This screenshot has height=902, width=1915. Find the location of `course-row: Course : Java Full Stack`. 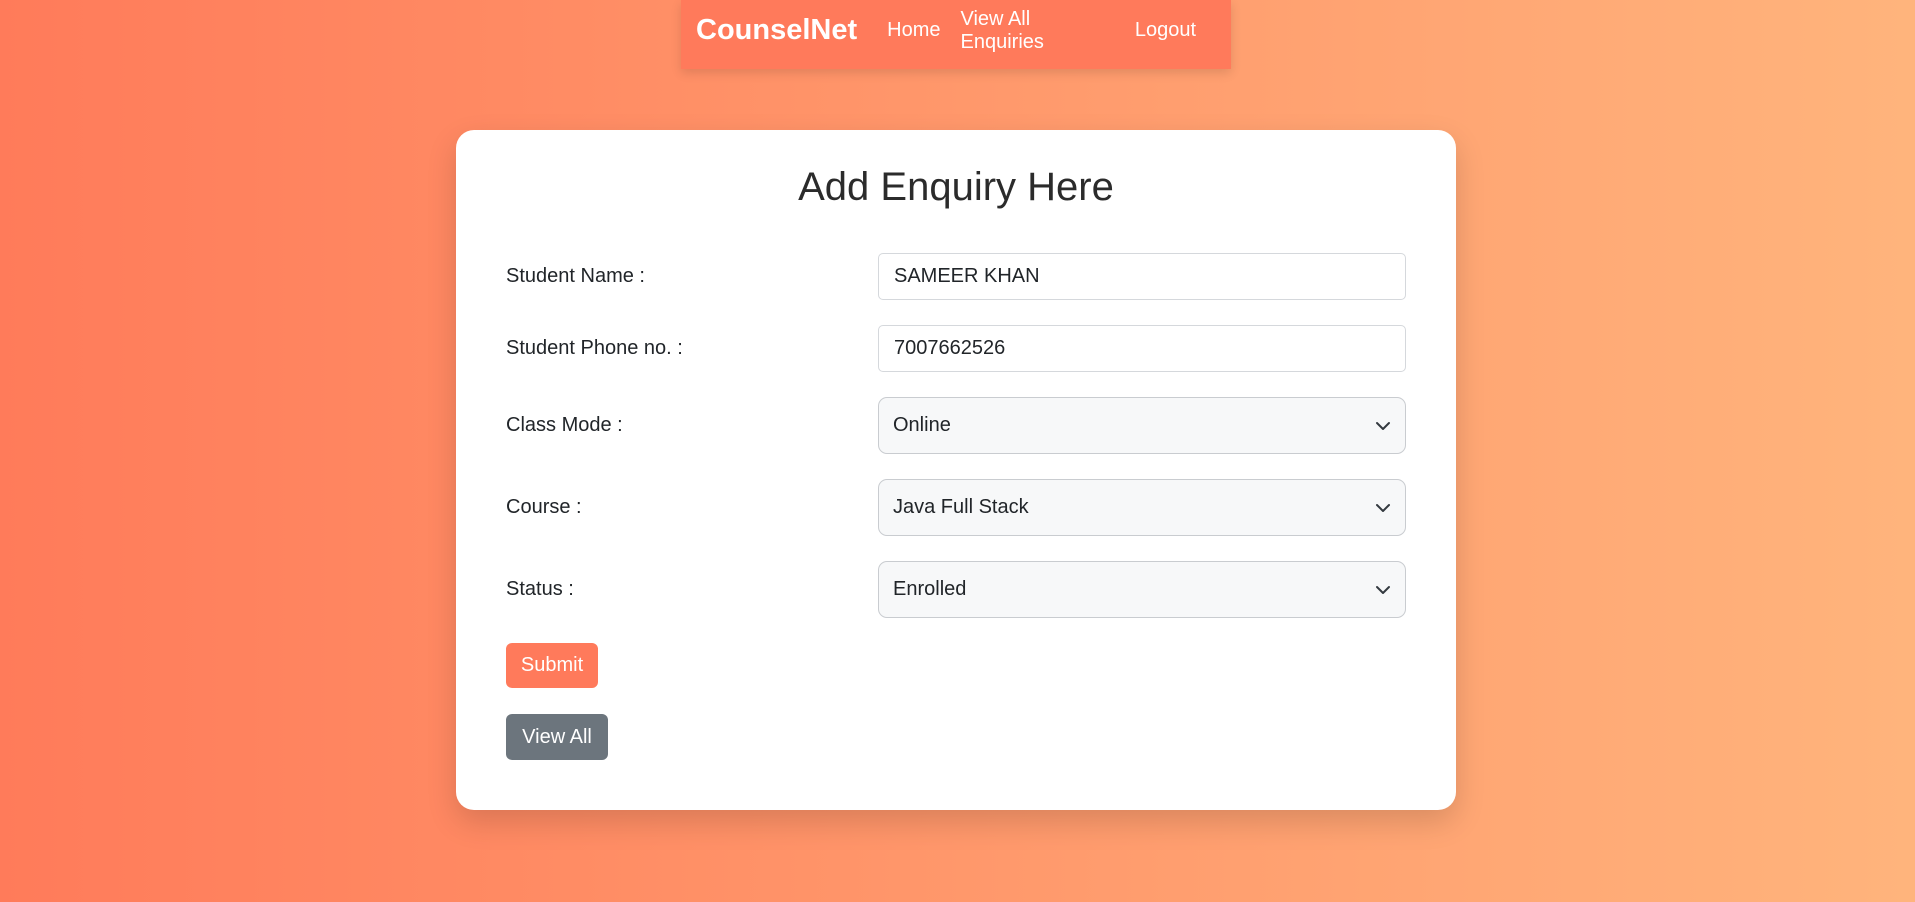

course-row: Course : Java Full Stack is located at coordinates (959, 507).